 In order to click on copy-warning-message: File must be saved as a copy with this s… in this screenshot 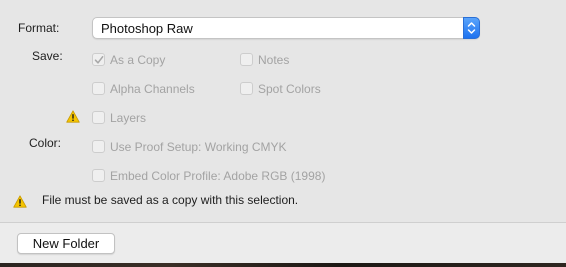, I will do `click(170, 200)`.